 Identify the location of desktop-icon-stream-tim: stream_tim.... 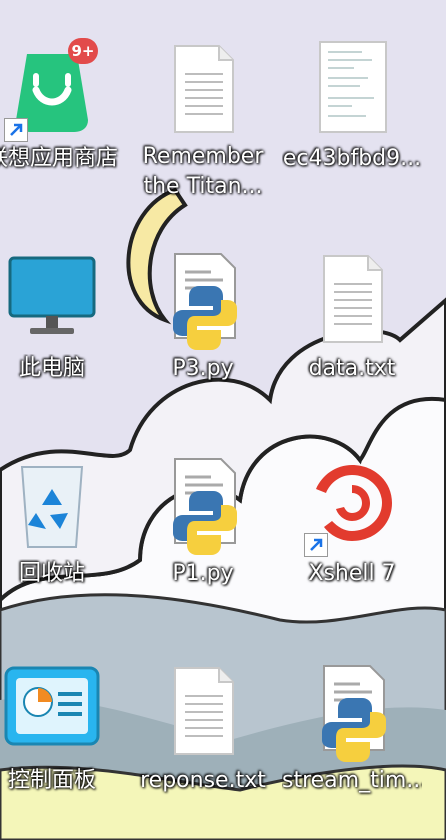
(352, 729).